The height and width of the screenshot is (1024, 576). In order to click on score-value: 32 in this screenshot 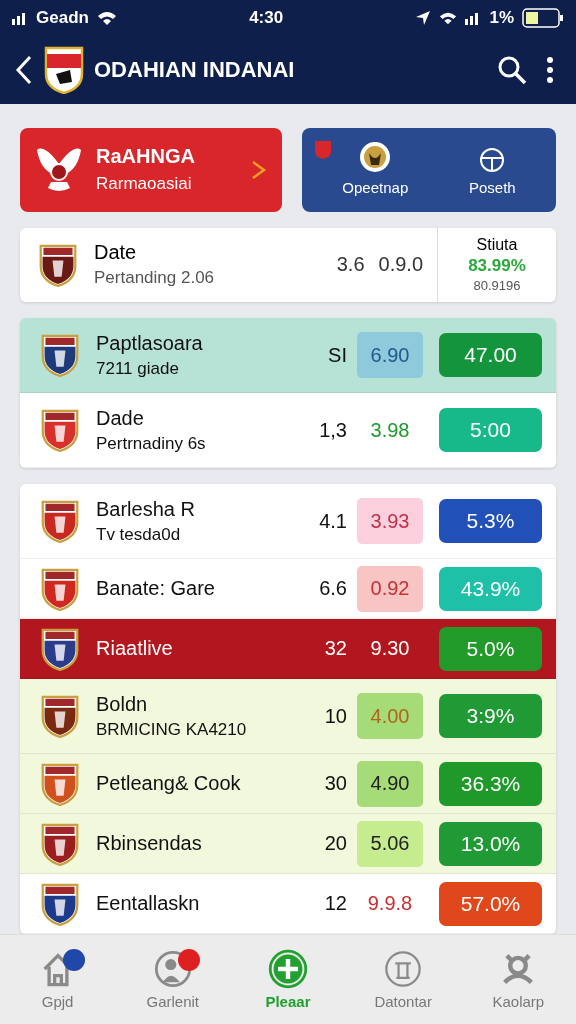, I will do `click(335, 648)`.